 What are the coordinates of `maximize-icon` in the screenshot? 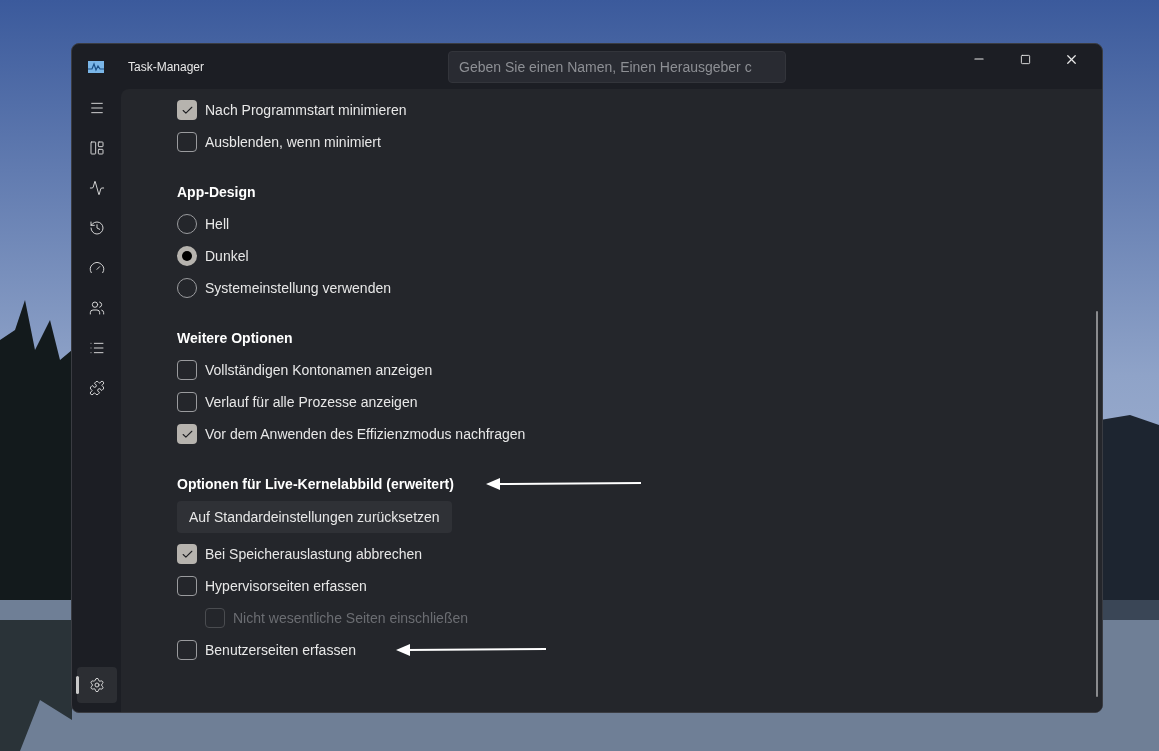 It's located at (1025, 59).